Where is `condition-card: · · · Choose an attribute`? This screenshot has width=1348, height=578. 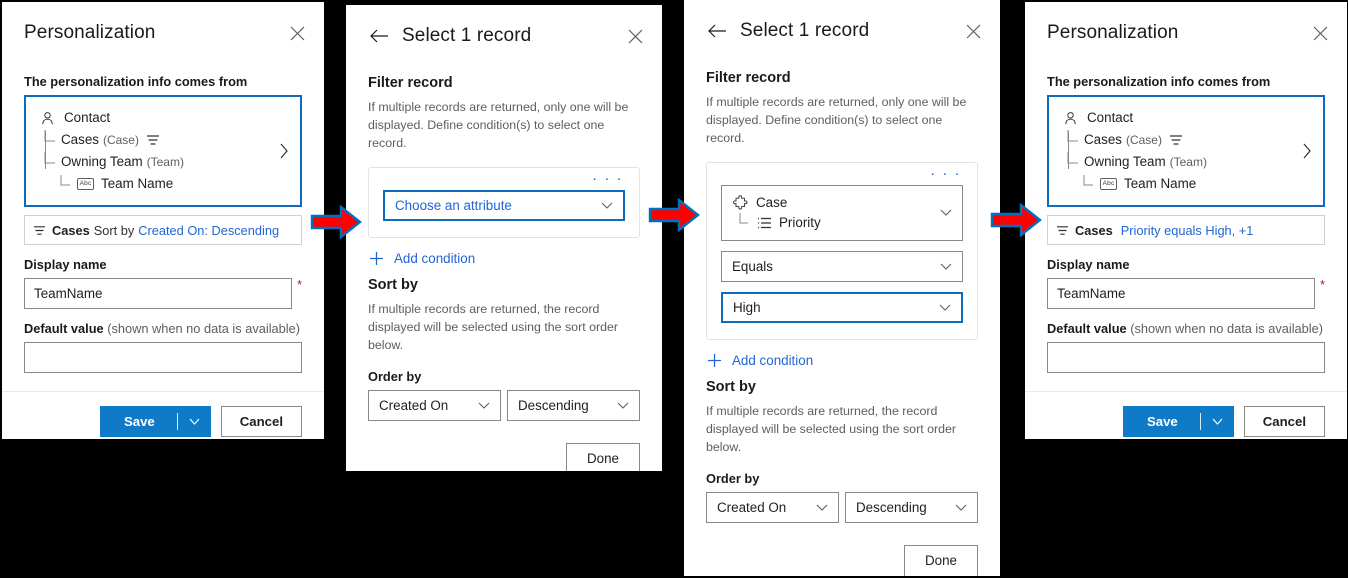 condition-card: · · · Choose an attribute is located at coordinates (504, 202).